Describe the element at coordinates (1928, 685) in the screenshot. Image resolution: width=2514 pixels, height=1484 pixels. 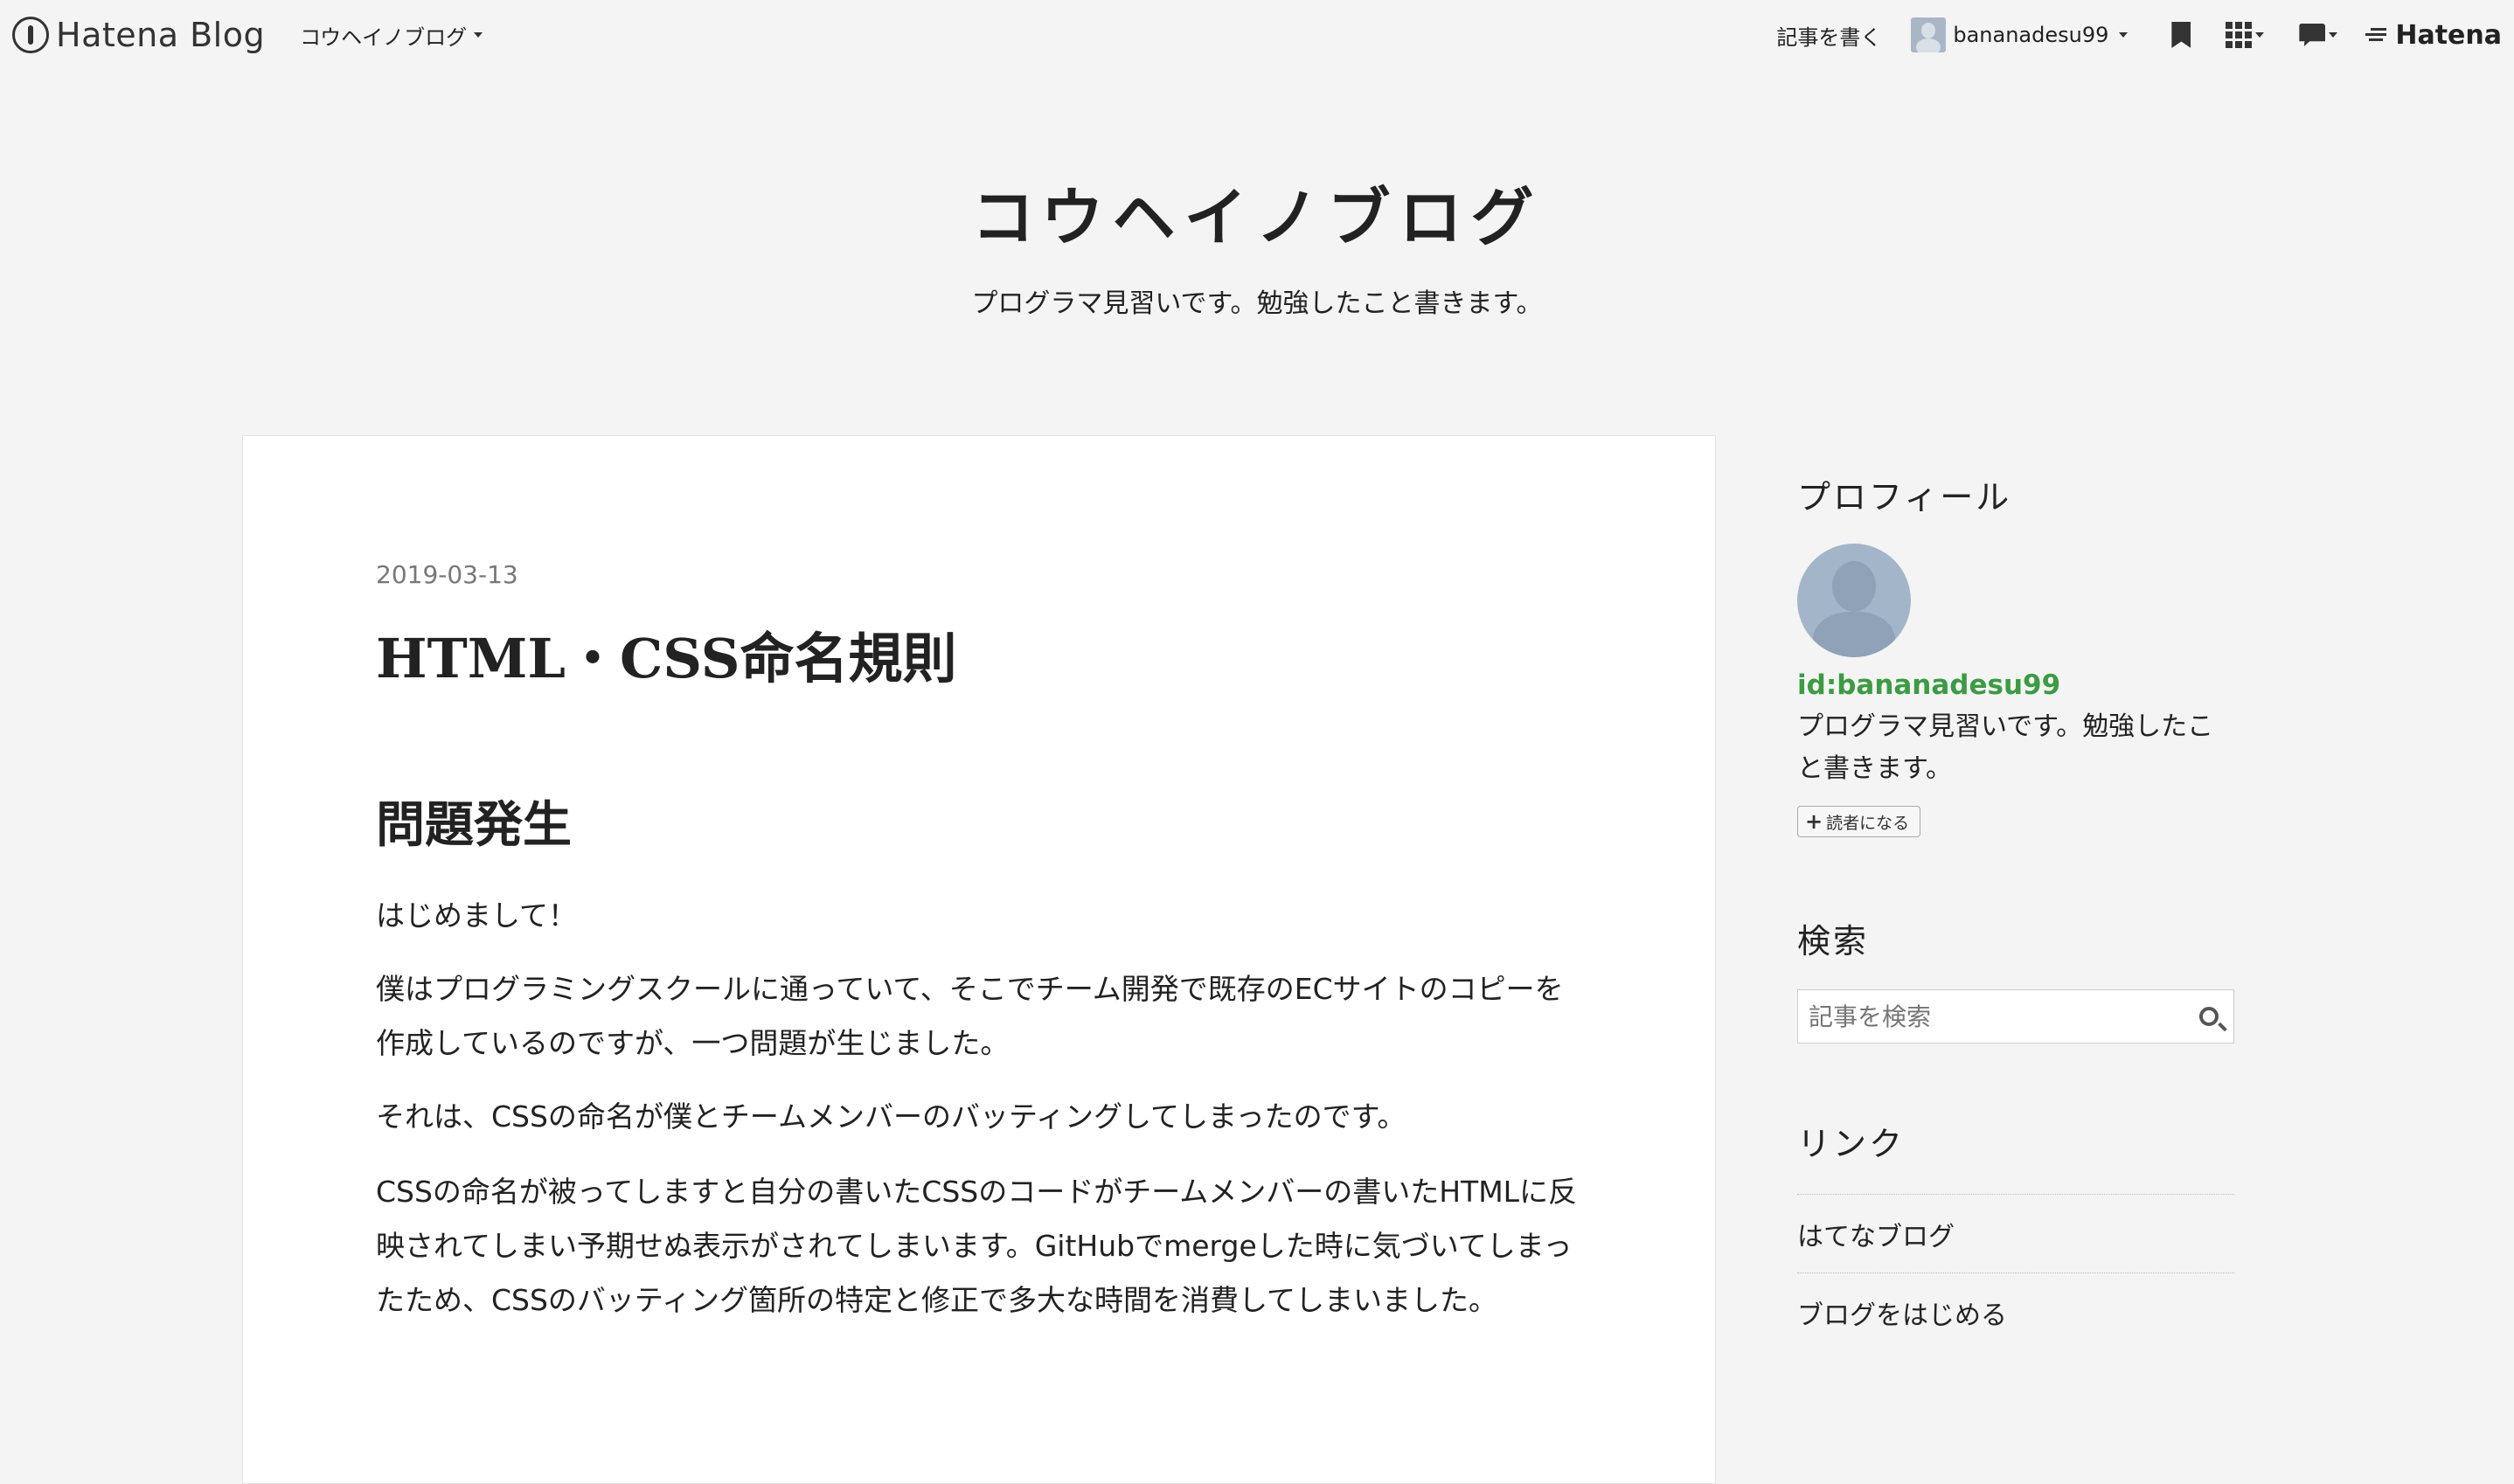
I see `profile-id-link: id:bananadesu99` at that location.